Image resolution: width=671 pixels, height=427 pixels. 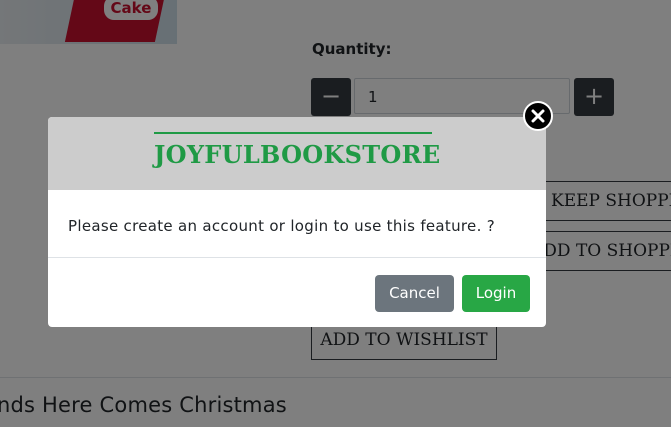 I want to click on login-button: Login, so click(x=496, y=293).